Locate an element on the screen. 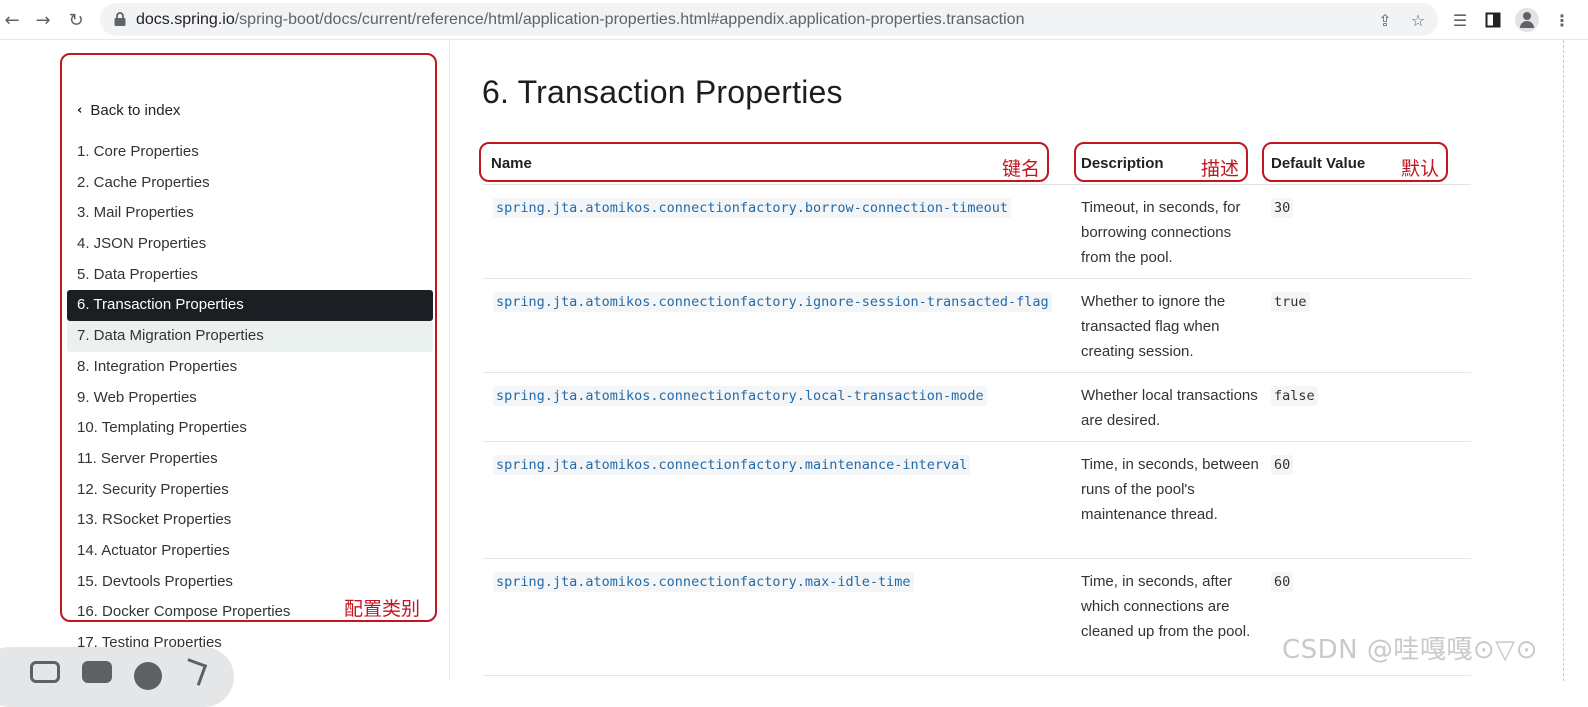 The image size is (1588, 707). reading-list-icon: ☰ is located at coordinates (1460, 20).